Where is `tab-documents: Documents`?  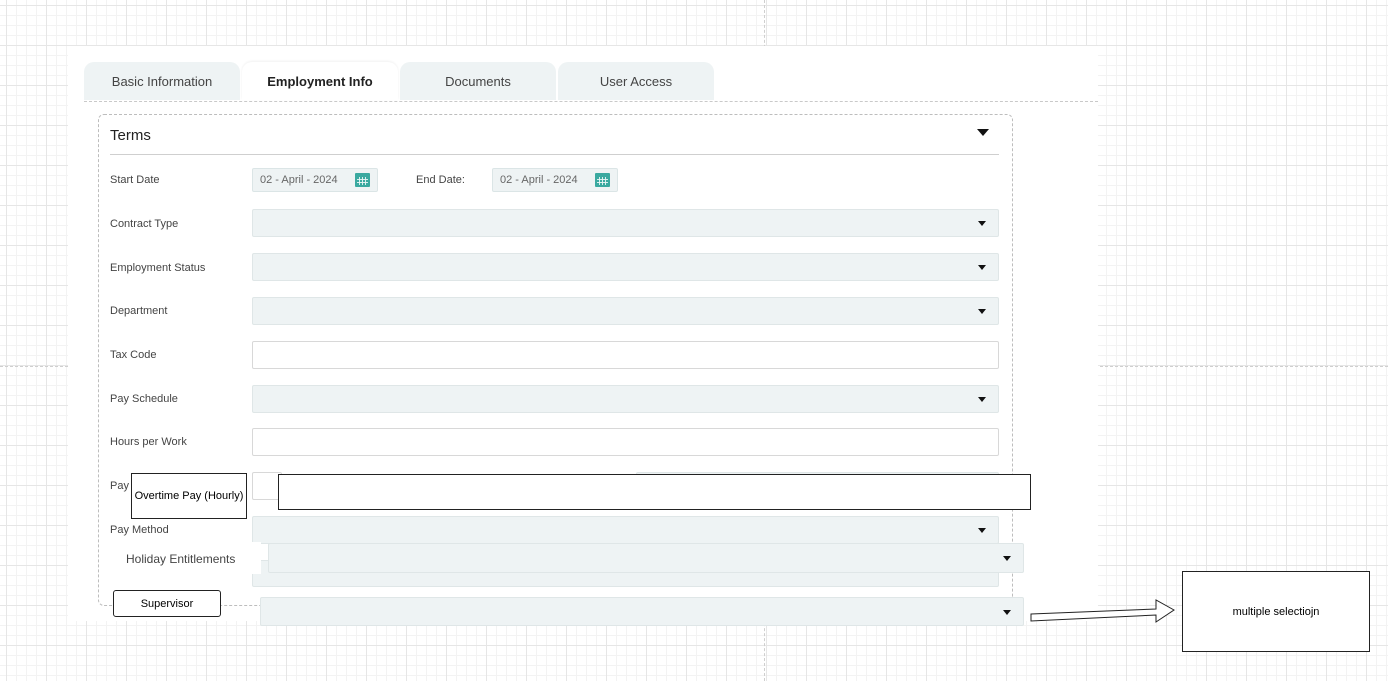
tab-documents: Documents is located at coordinates (478, 81).